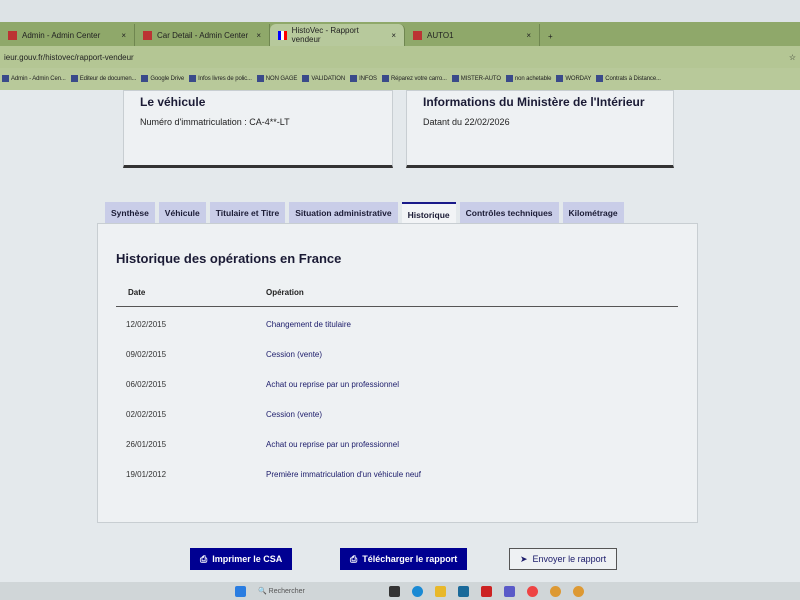  Describe the element at coordinates (130, 213) in the screenshot. I see `tab-synth-se: Synthèse` at that location.